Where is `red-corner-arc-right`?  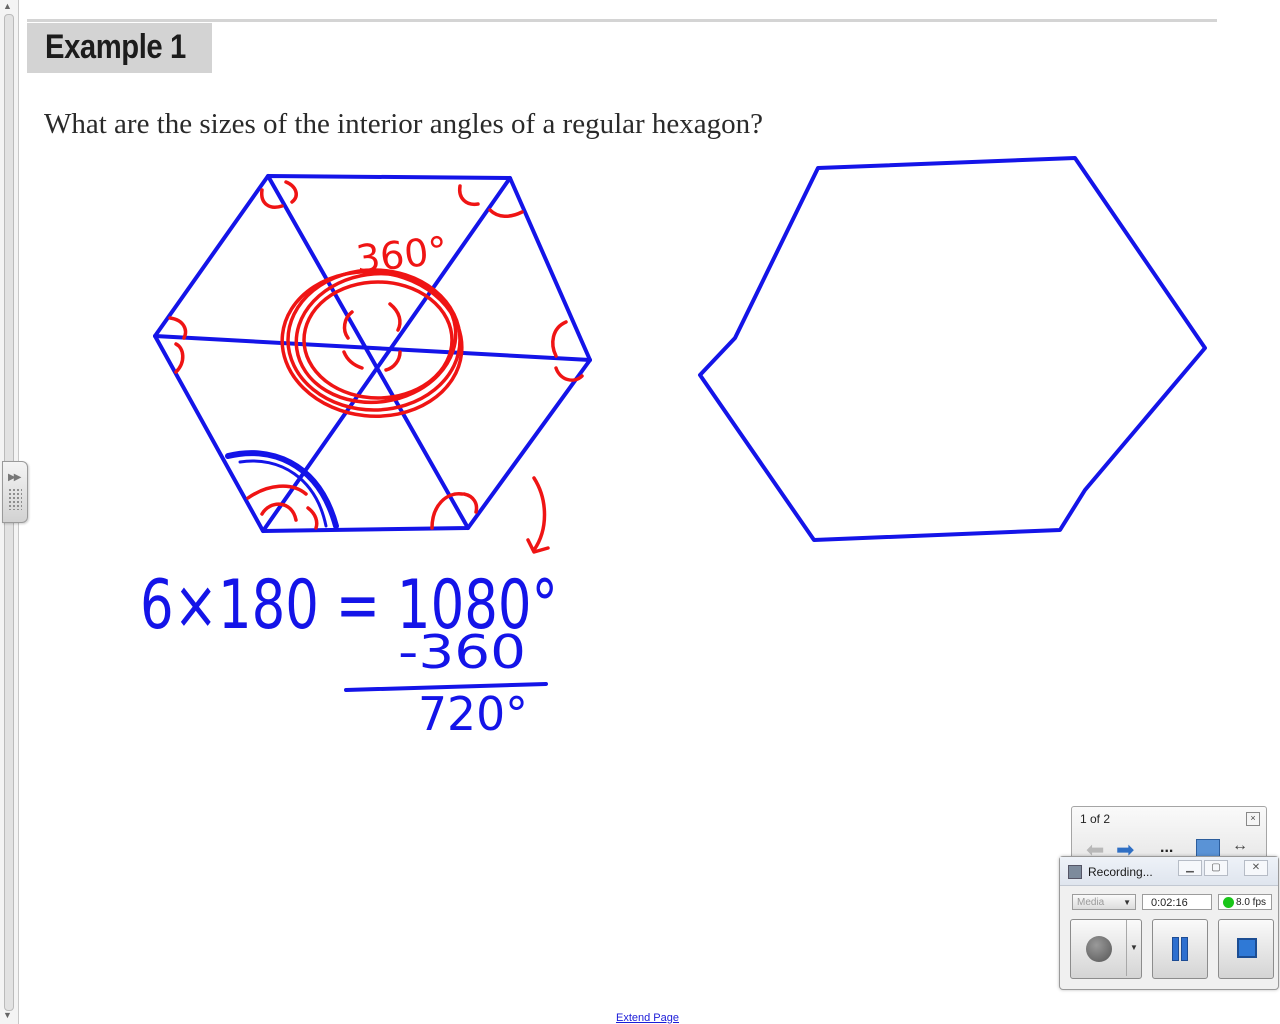 red-corner-arc-right is located at coordinates (559, 339).